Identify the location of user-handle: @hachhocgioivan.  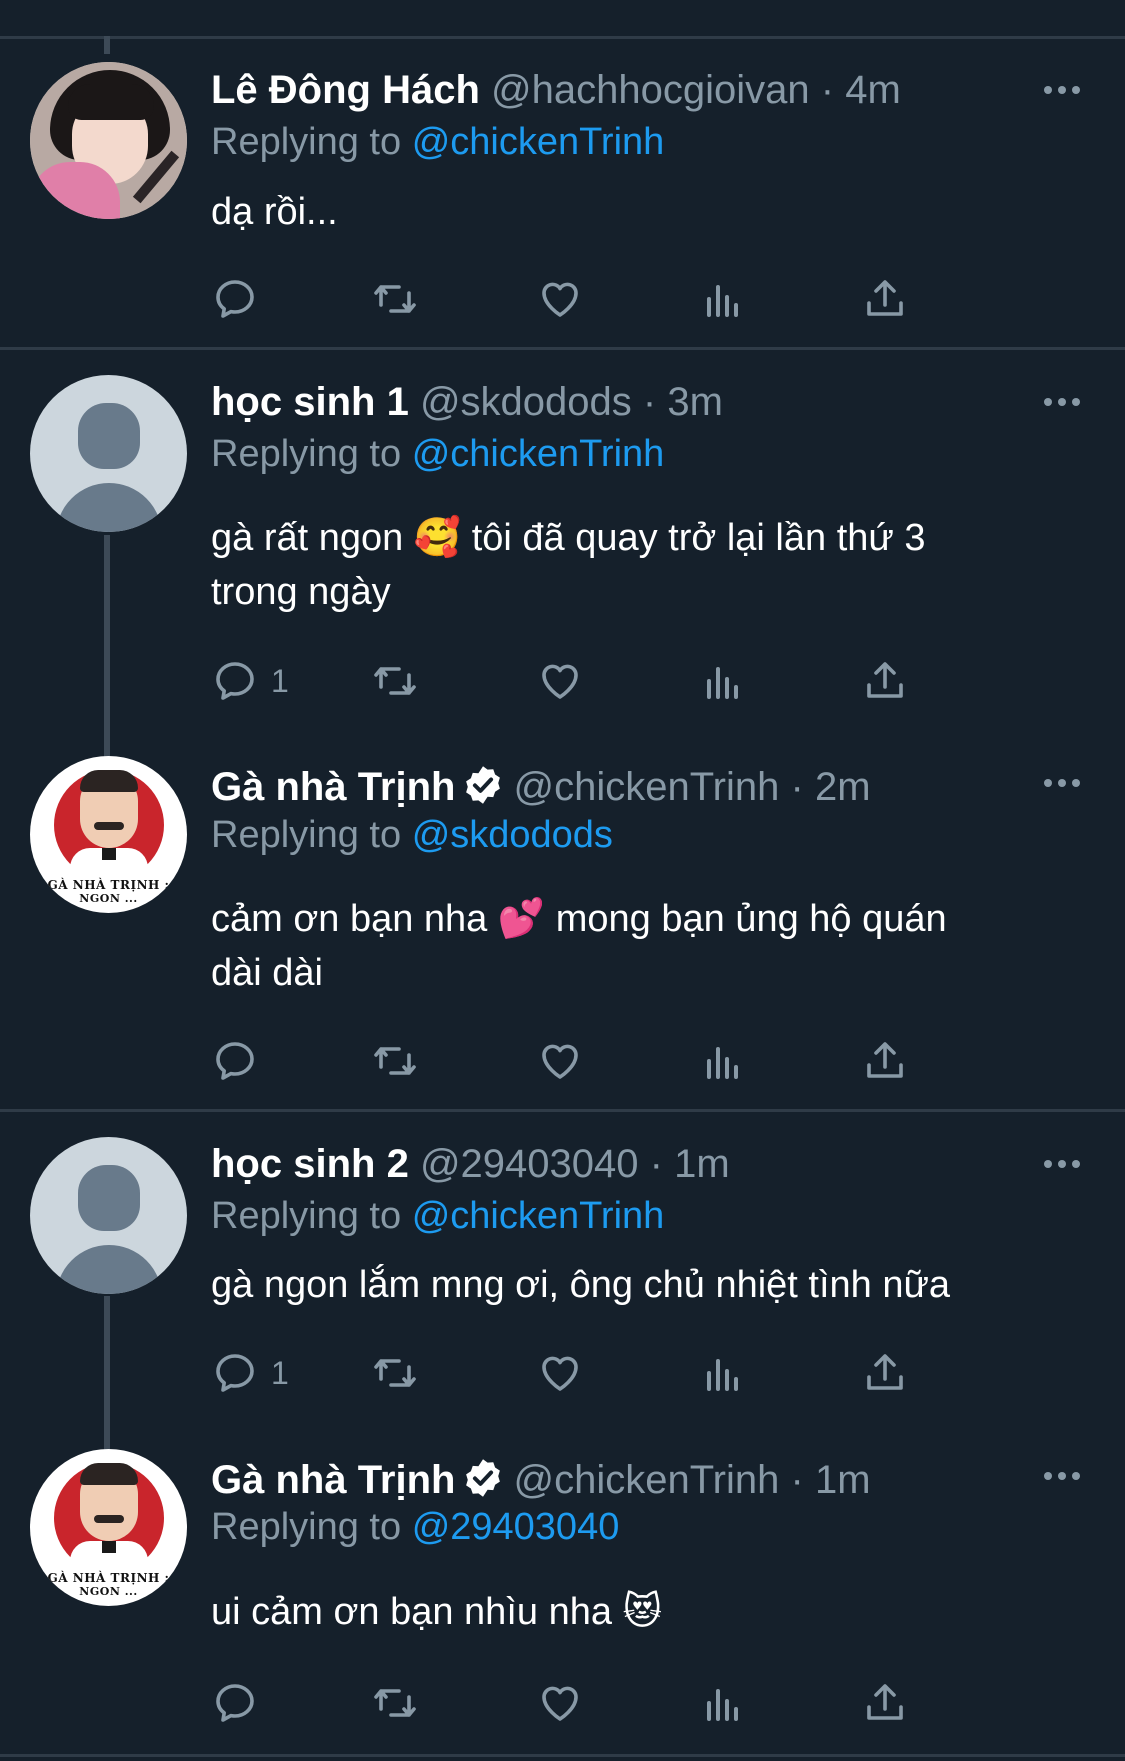
(650, 90).